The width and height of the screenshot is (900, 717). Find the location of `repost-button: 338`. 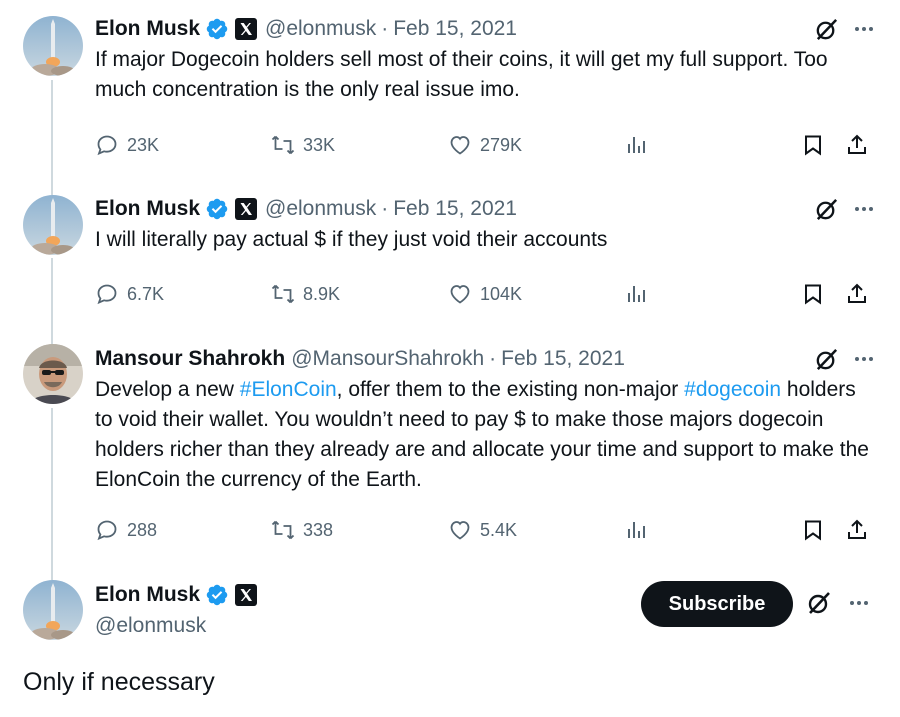

repost-button: 338 is located at coordinates (302, 530).